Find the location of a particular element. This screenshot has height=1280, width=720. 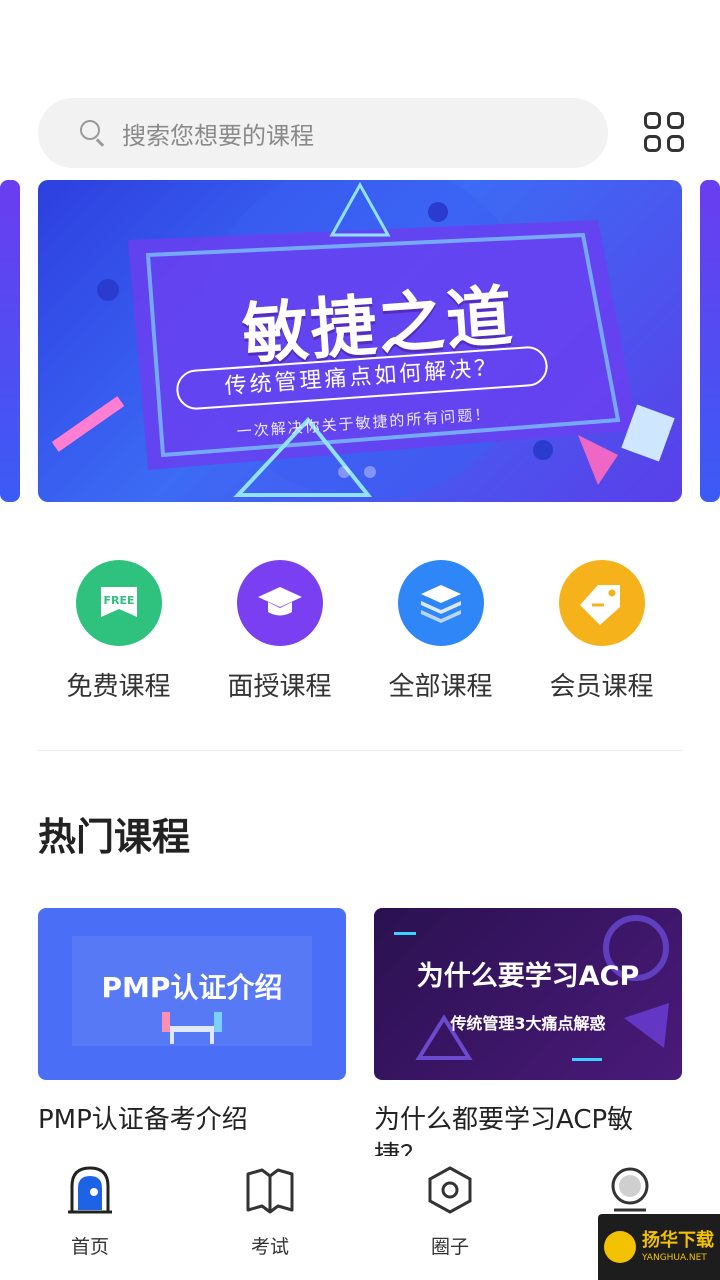

course-card-acp: 为什么要学习ACP 传统管理3大痛点解惑 为什么都要学习ACP敏捷？ is located at coordinates (528, 1041).